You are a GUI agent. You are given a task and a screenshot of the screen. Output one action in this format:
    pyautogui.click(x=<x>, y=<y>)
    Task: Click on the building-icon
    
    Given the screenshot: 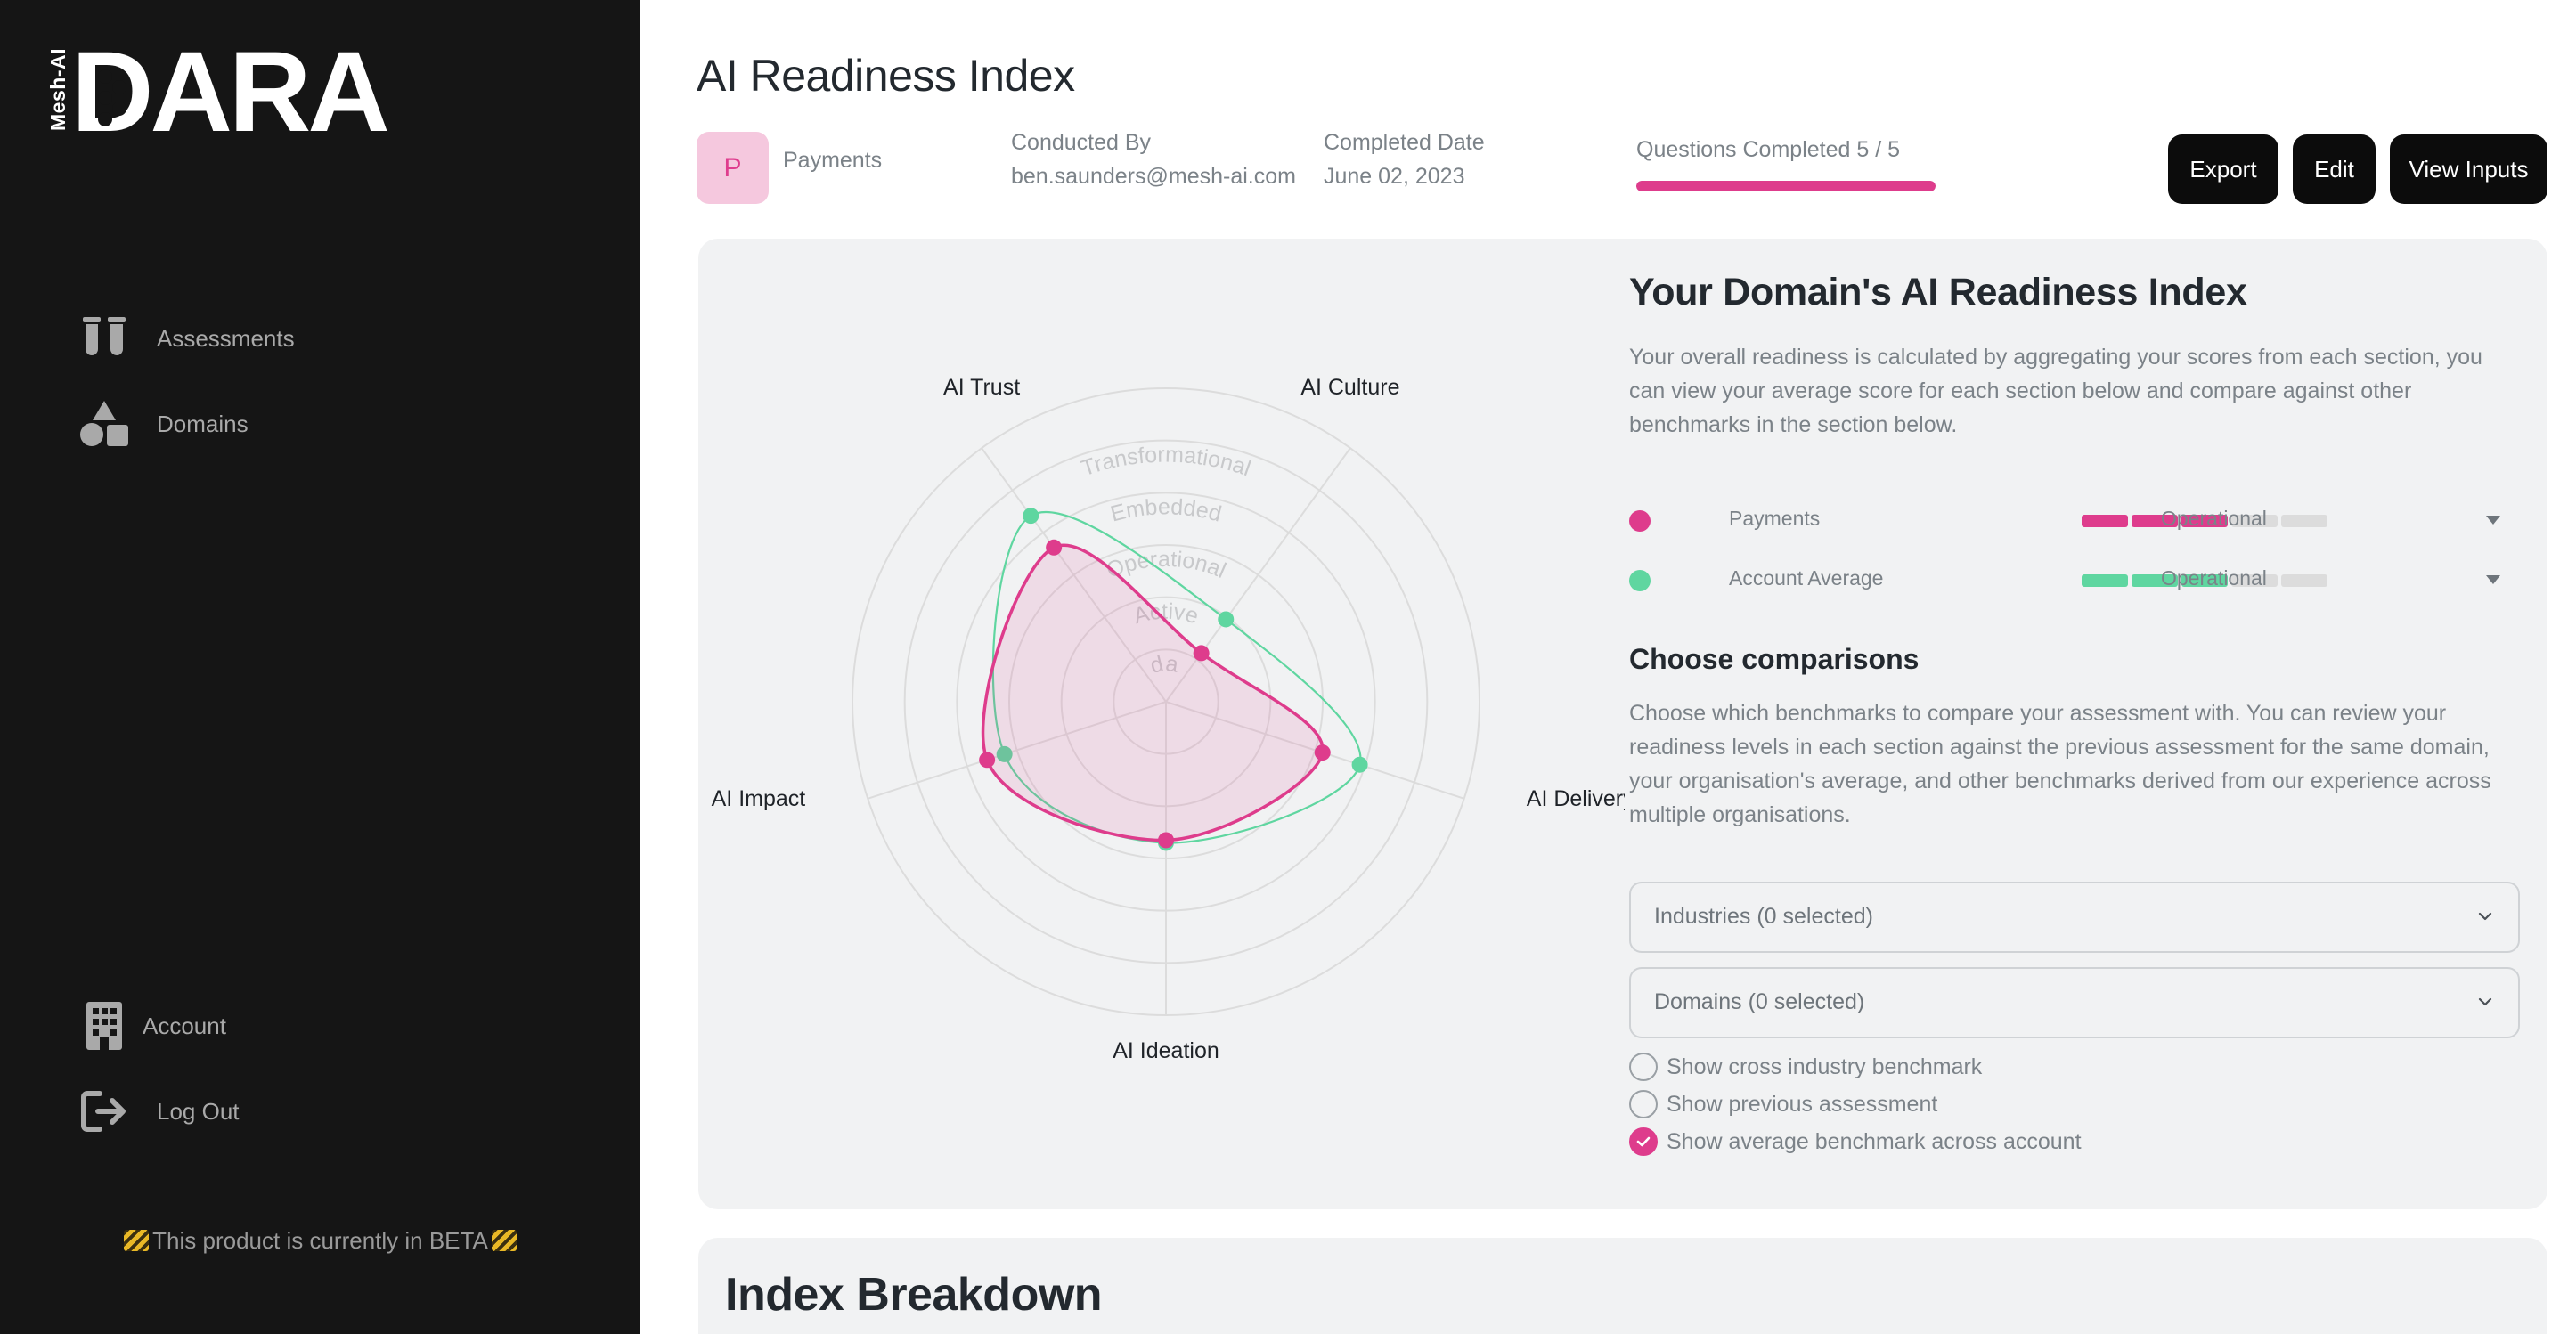 What is the action you would take?
    pyautogui.click(x=104, y=1026)
    